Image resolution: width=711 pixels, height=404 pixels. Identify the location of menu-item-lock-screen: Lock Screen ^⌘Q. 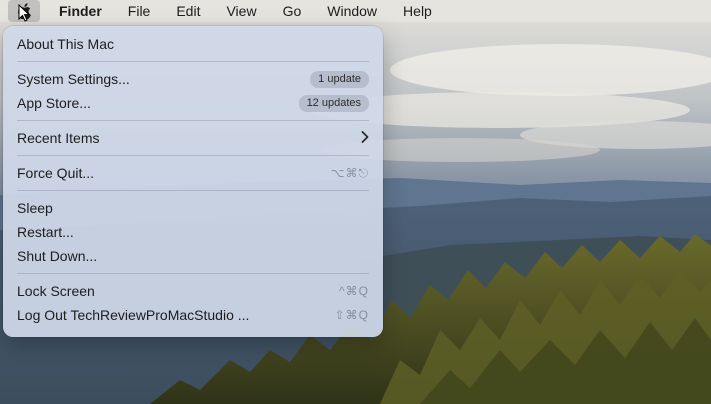
(193, 291).